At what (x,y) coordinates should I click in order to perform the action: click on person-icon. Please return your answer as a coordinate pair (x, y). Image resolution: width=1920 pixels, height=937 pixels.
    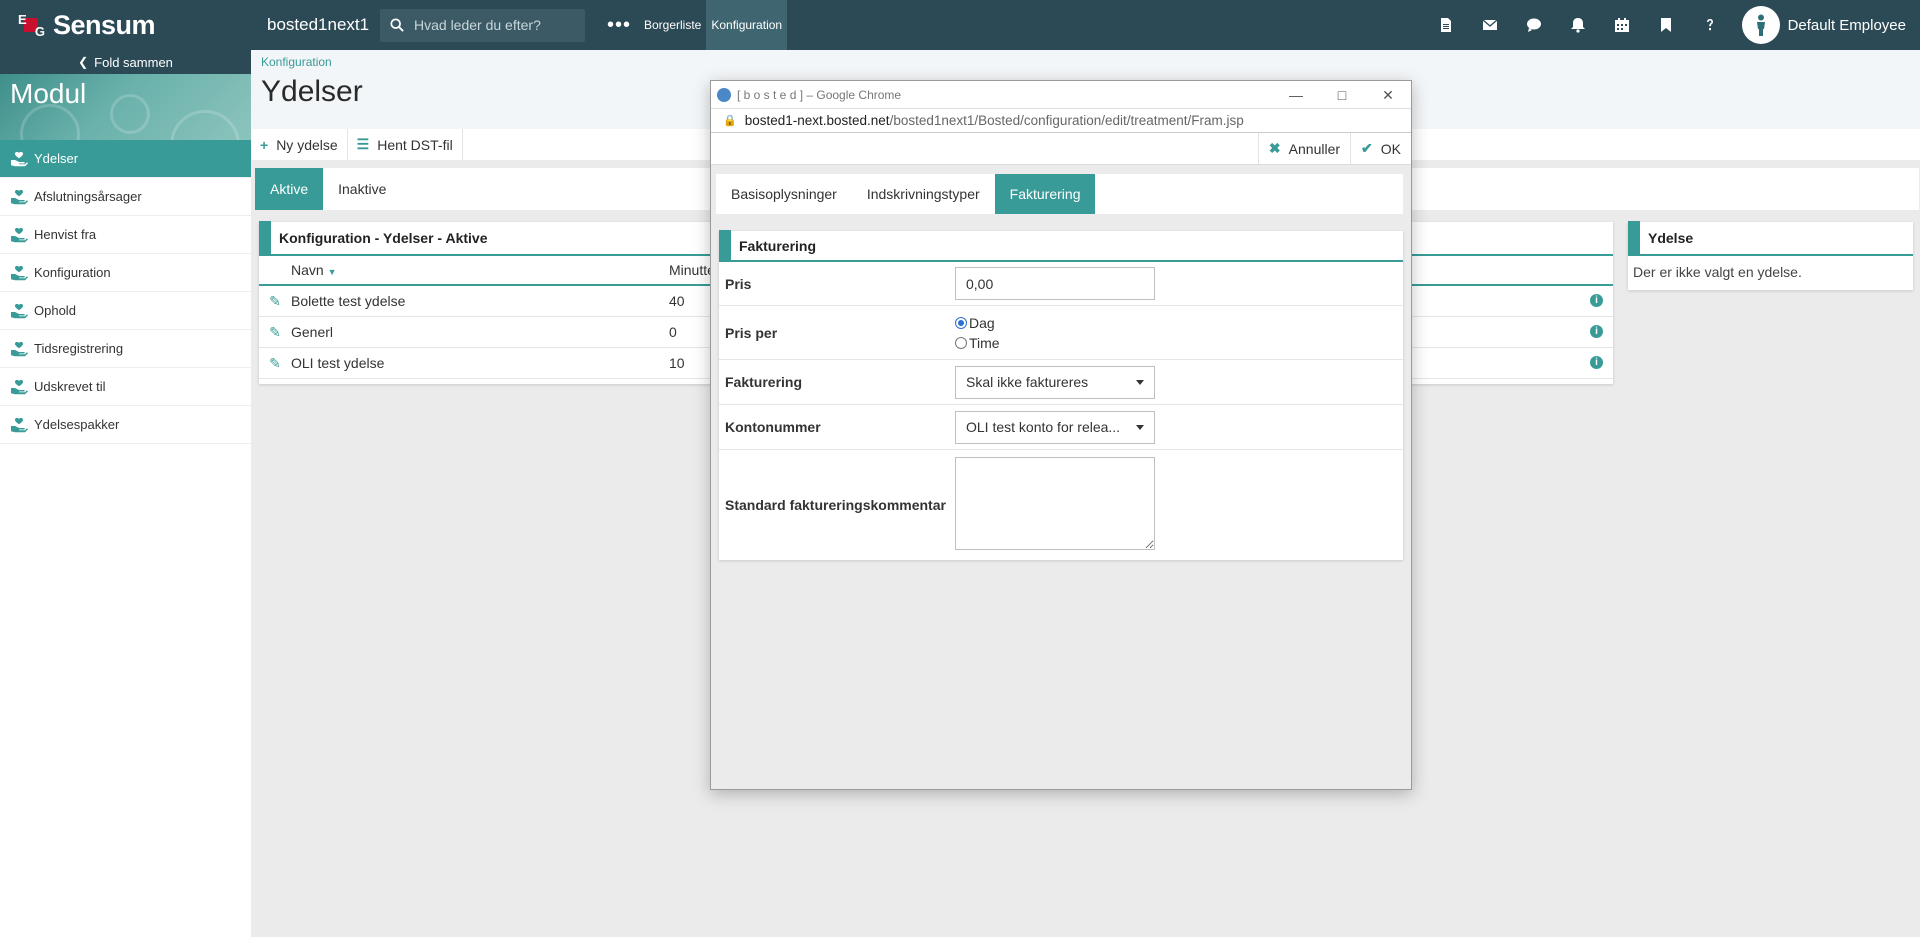
    Looking at the image, I should click on (1760, 25).